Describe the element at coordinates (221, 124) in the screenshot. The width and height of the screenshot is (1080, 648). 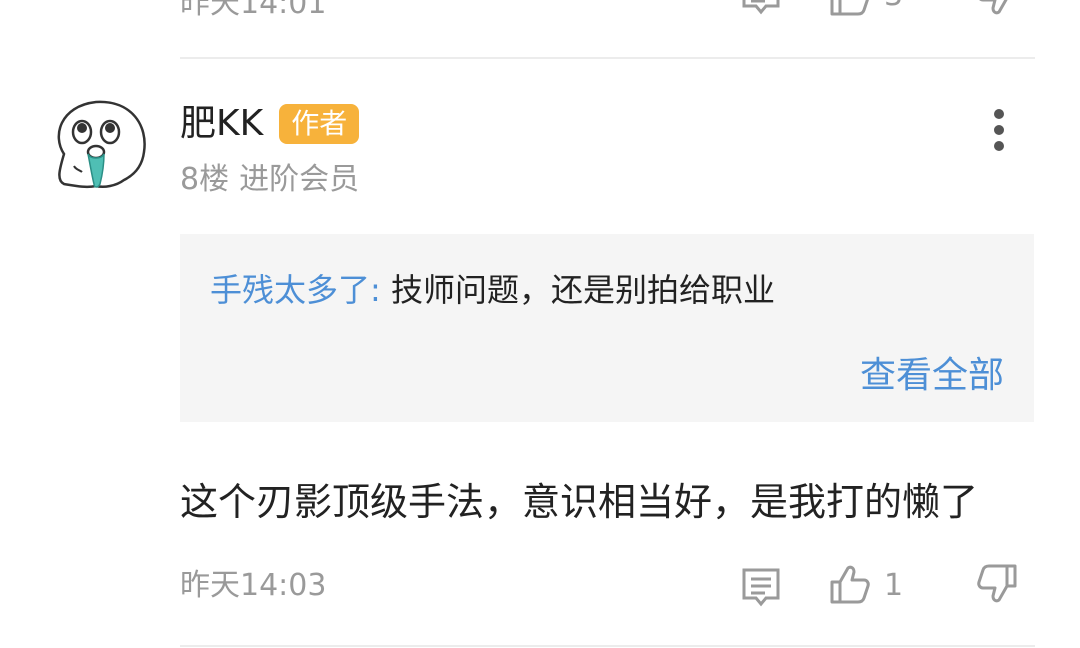
I see `username: 肥KK` at that location.